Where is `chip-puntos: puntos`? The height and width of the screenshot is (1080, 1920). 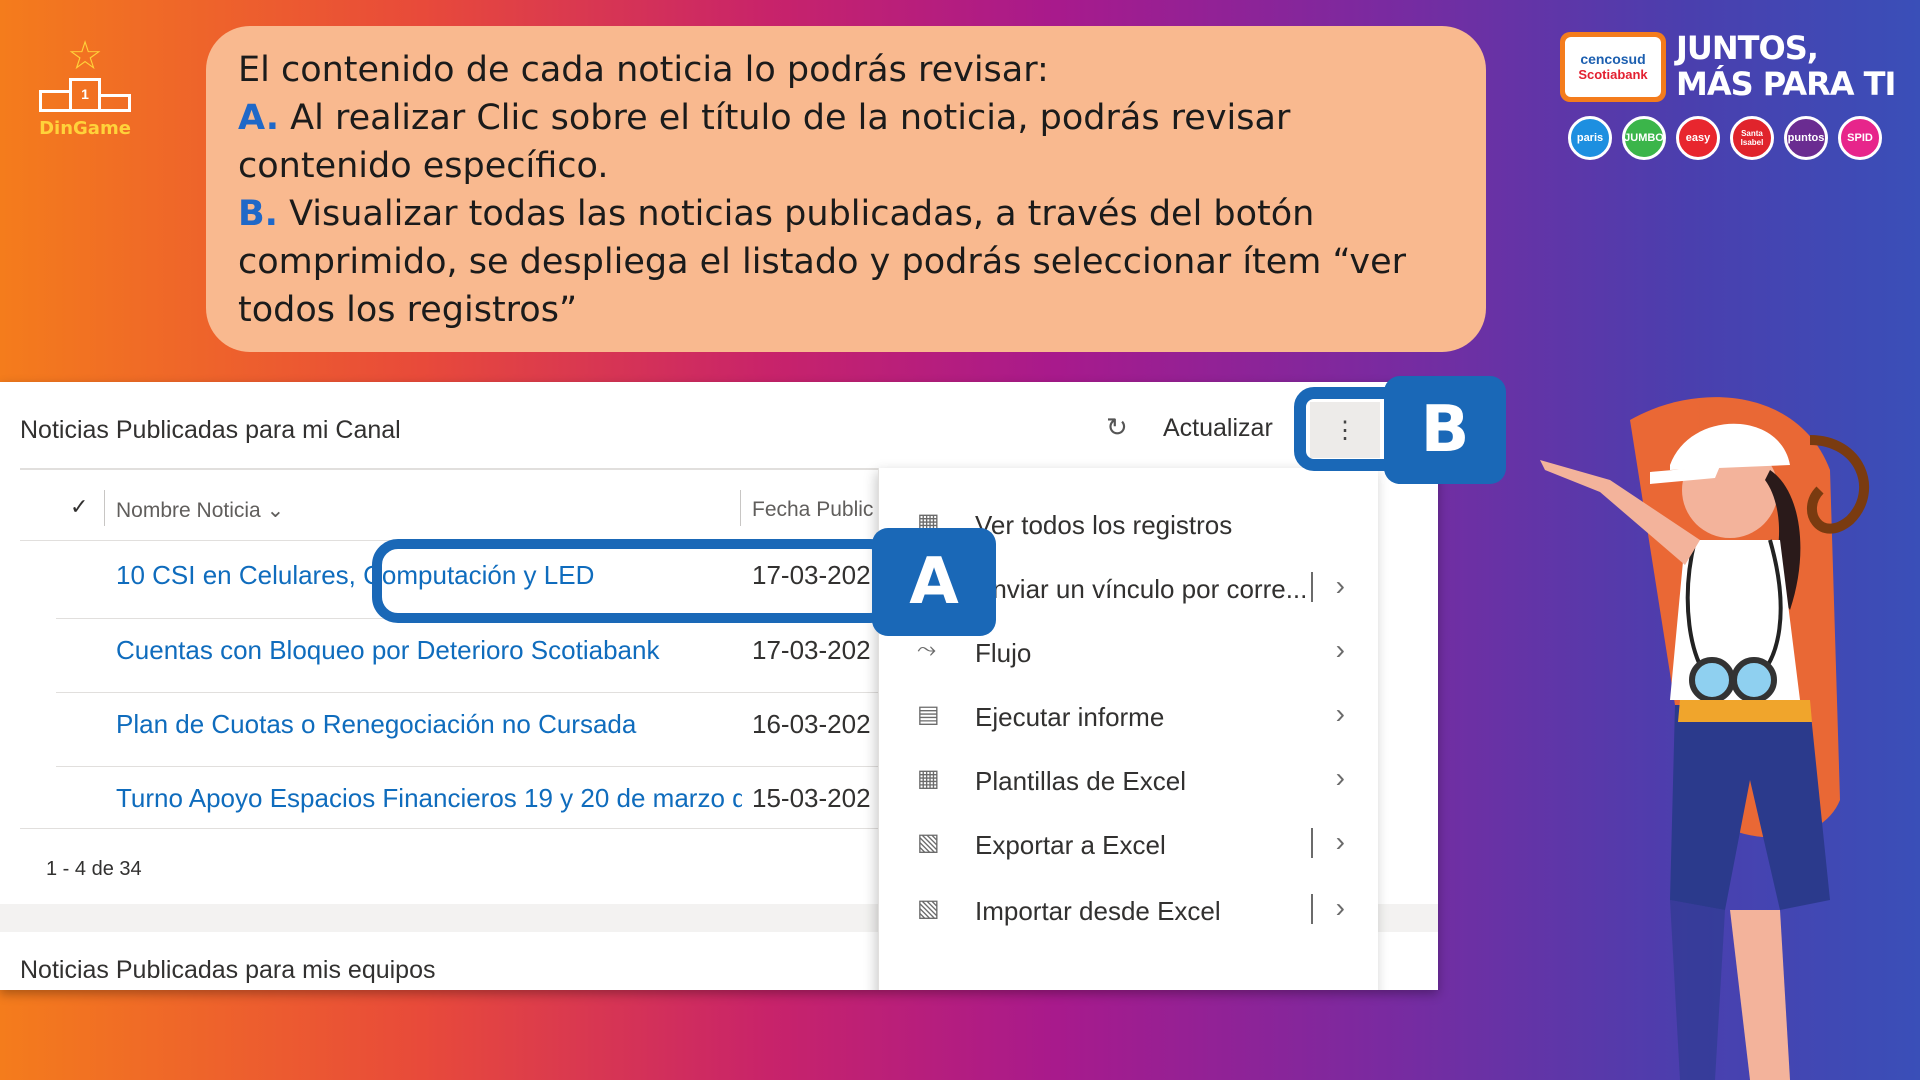
chip-puntos: puntos is located at coordinates (1806, 138).